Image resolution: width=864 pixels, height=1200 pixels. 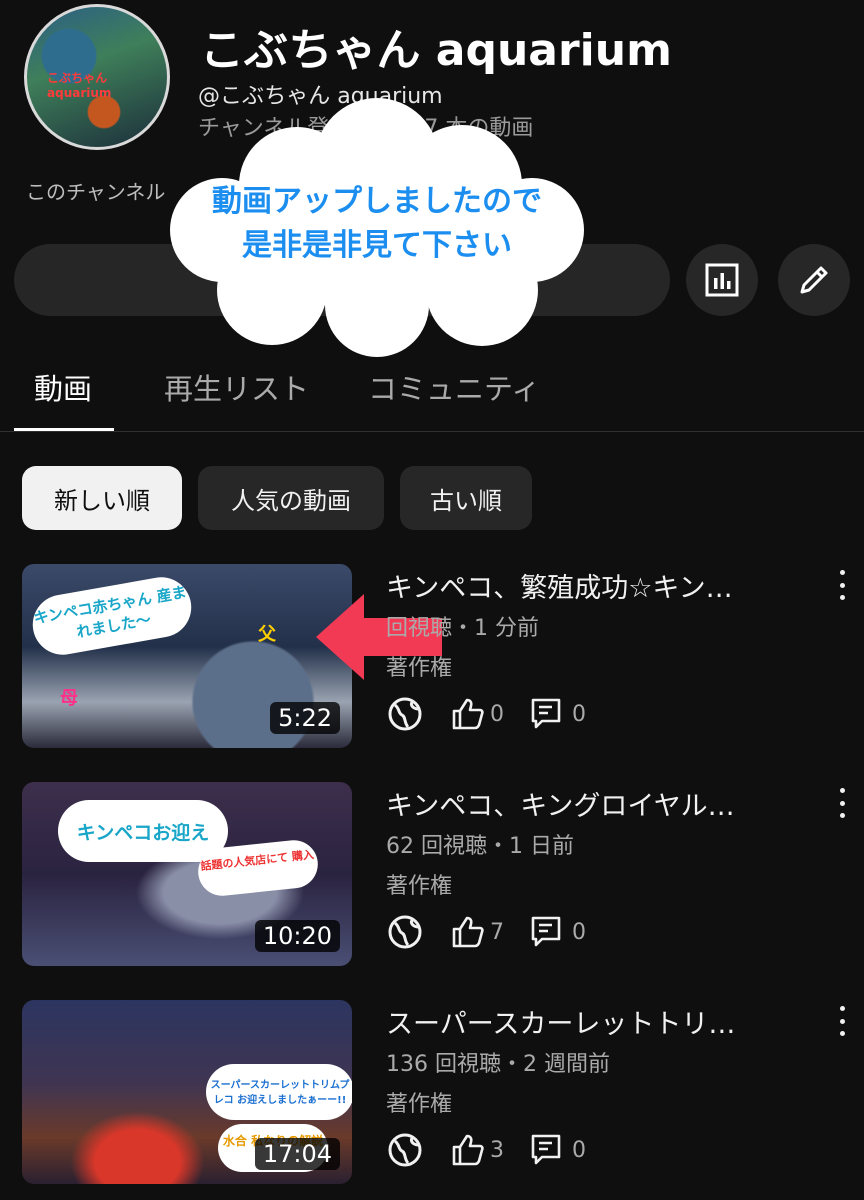 What do you see at coordinates (498, 1064) in the screenshot?
I see `video-meta: 136 回視聴・2 週間前` at bounding box center [498, 1064].